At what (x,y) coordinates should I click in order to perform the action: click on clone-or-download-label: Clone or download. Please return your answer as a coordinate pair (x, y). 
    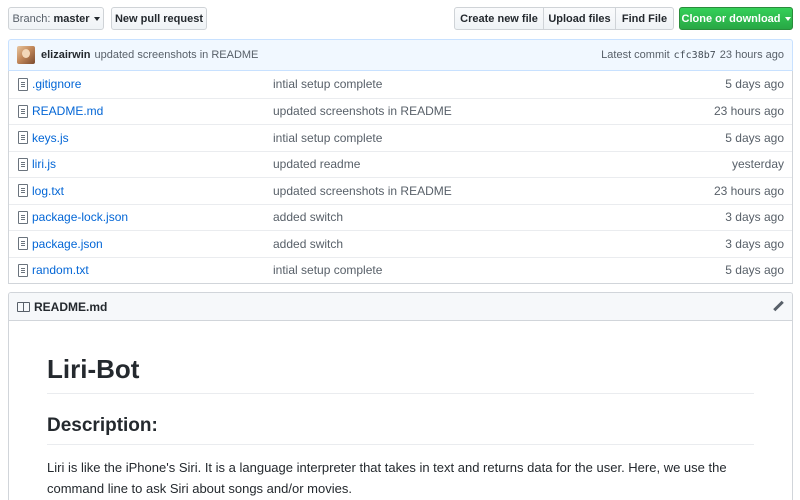
    Looking at the image, I should click on (731, 18).